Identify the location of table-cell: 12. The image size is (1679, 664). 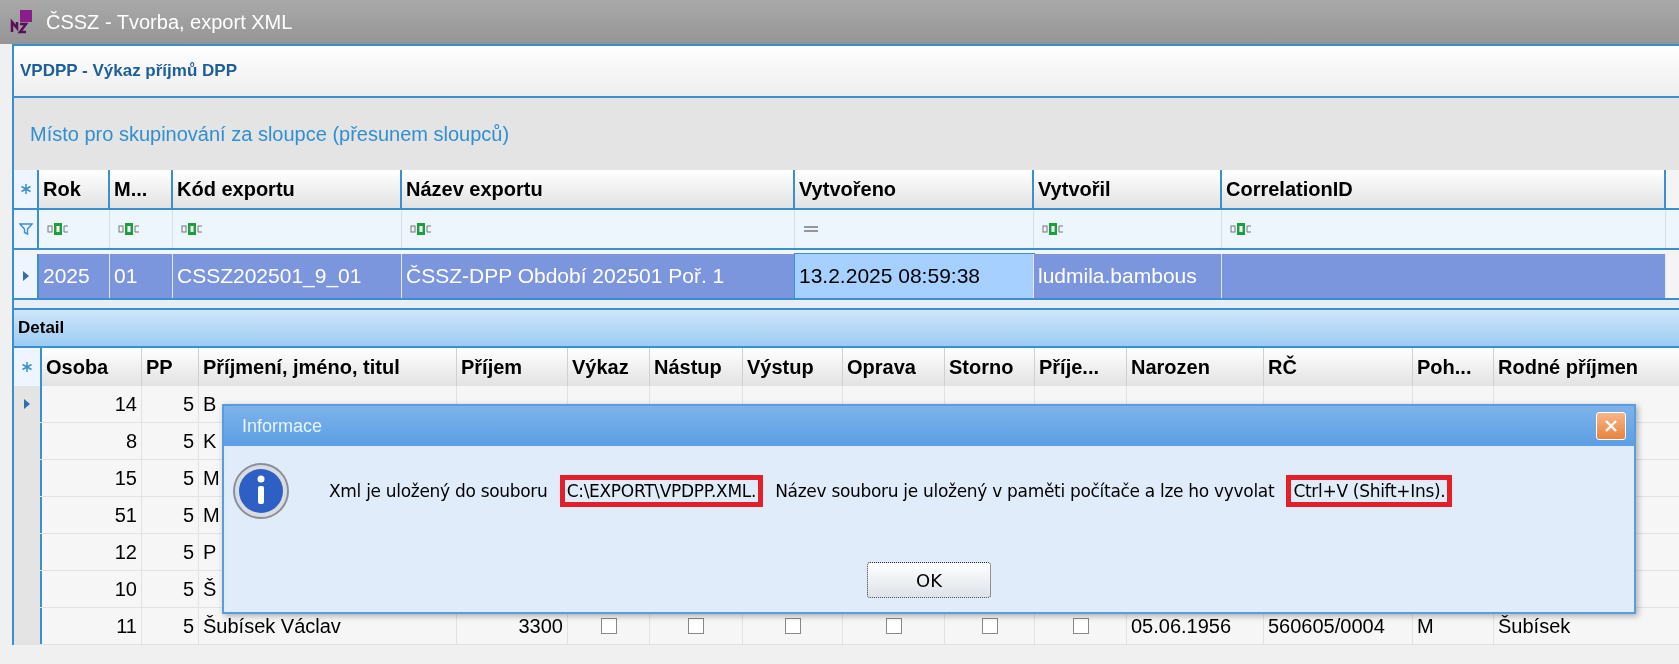
(125, 552).